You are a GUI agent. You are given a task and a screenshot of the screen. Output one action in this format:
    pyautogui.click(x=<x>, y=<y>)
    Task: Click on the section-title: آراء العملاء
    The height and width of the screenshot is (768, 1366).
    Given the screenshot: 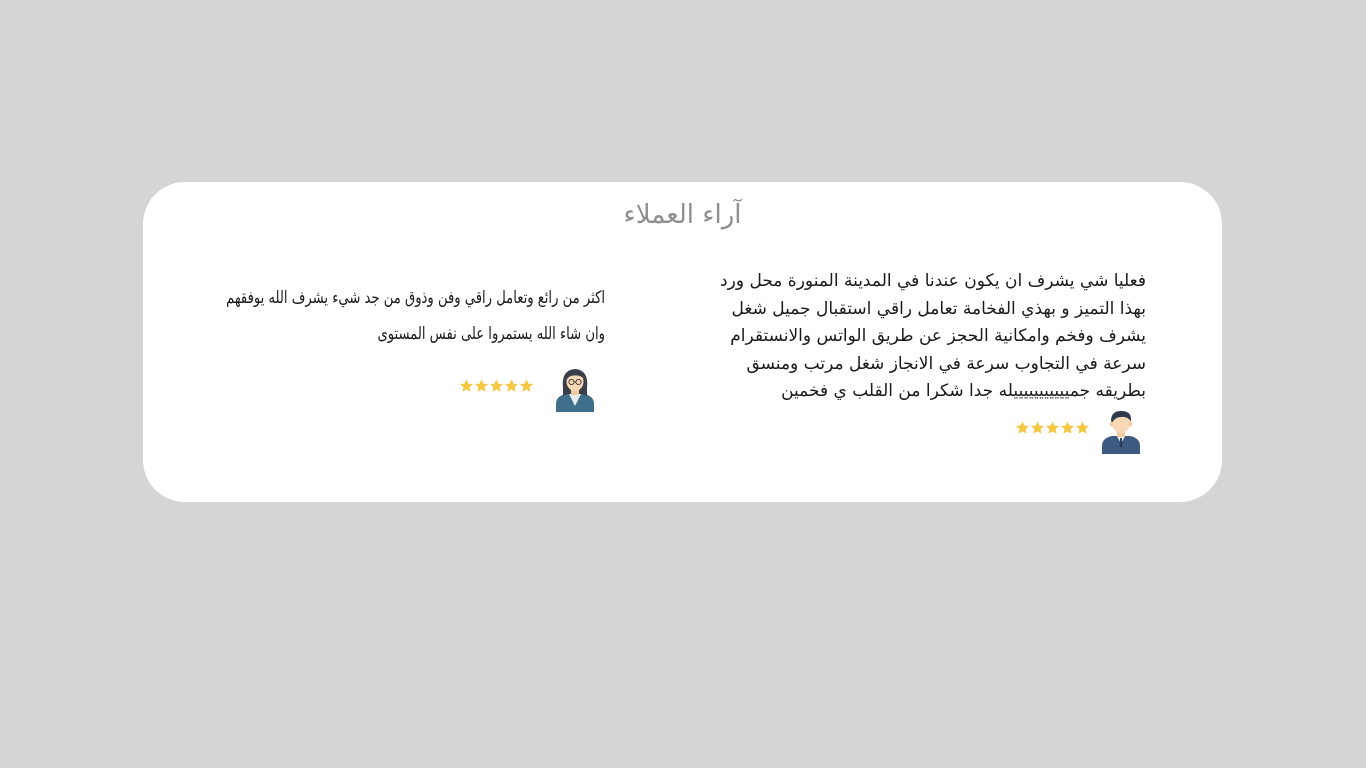 What is the action you would take?
    pyautogui.click(x=682, y=215)
    